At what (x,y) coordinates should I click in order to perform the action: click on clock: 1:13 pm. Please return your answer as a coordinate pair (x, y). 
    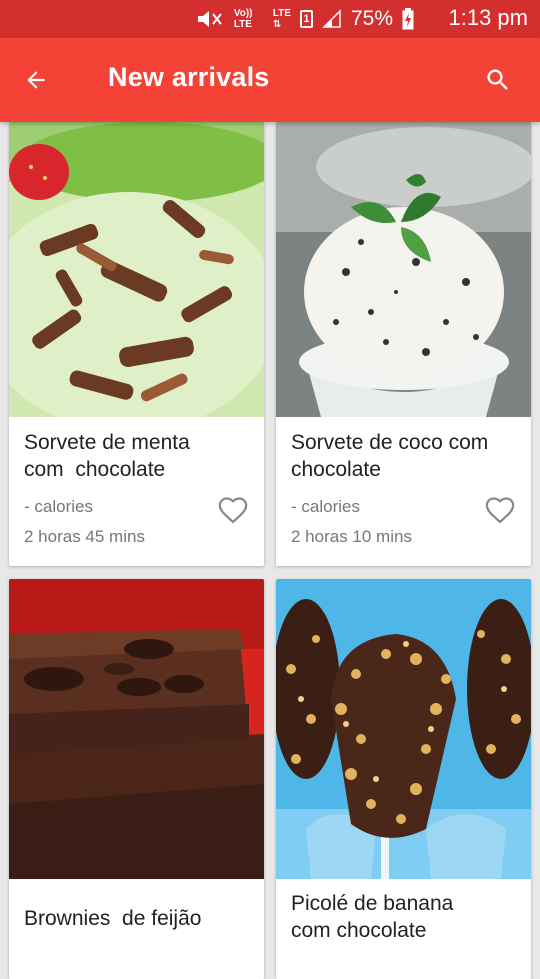
    Looking at the image, I should click on (488, 17).